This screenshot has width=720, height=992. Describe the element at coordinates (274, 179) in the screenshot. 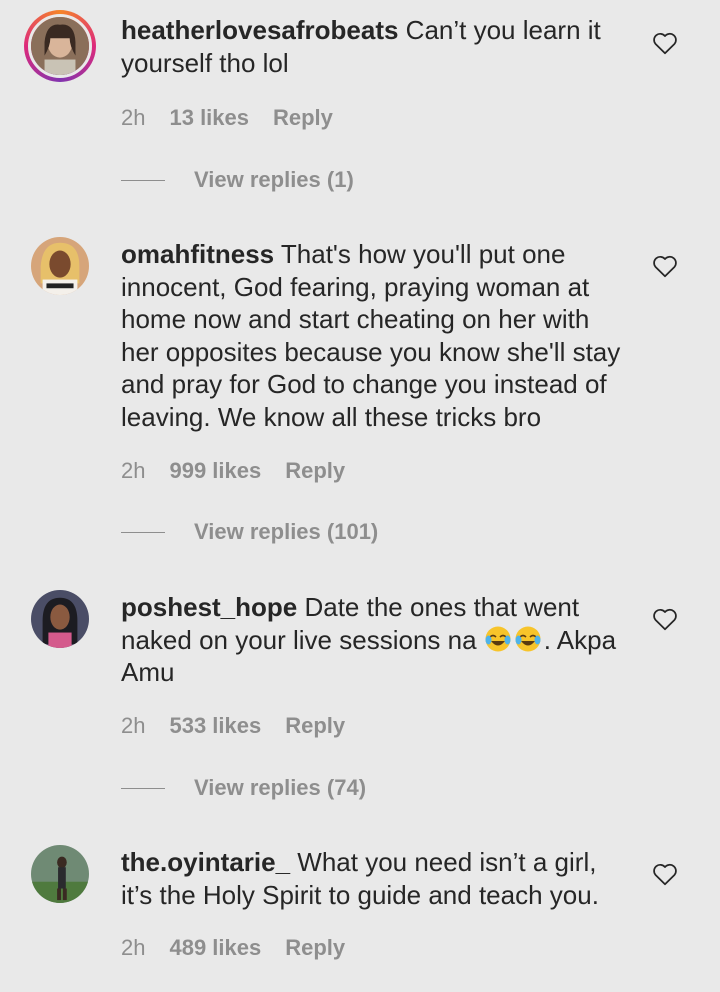

I see `view-replies-label: View replies (1)` at that location.